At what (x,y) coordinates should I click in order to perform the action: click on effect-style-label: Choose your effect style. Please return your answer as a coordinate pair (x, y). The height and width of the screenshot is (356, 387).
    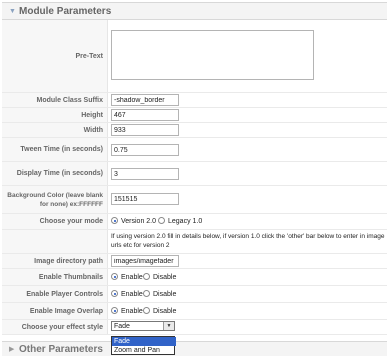
    Looking at the image, I should click on (55, 327).